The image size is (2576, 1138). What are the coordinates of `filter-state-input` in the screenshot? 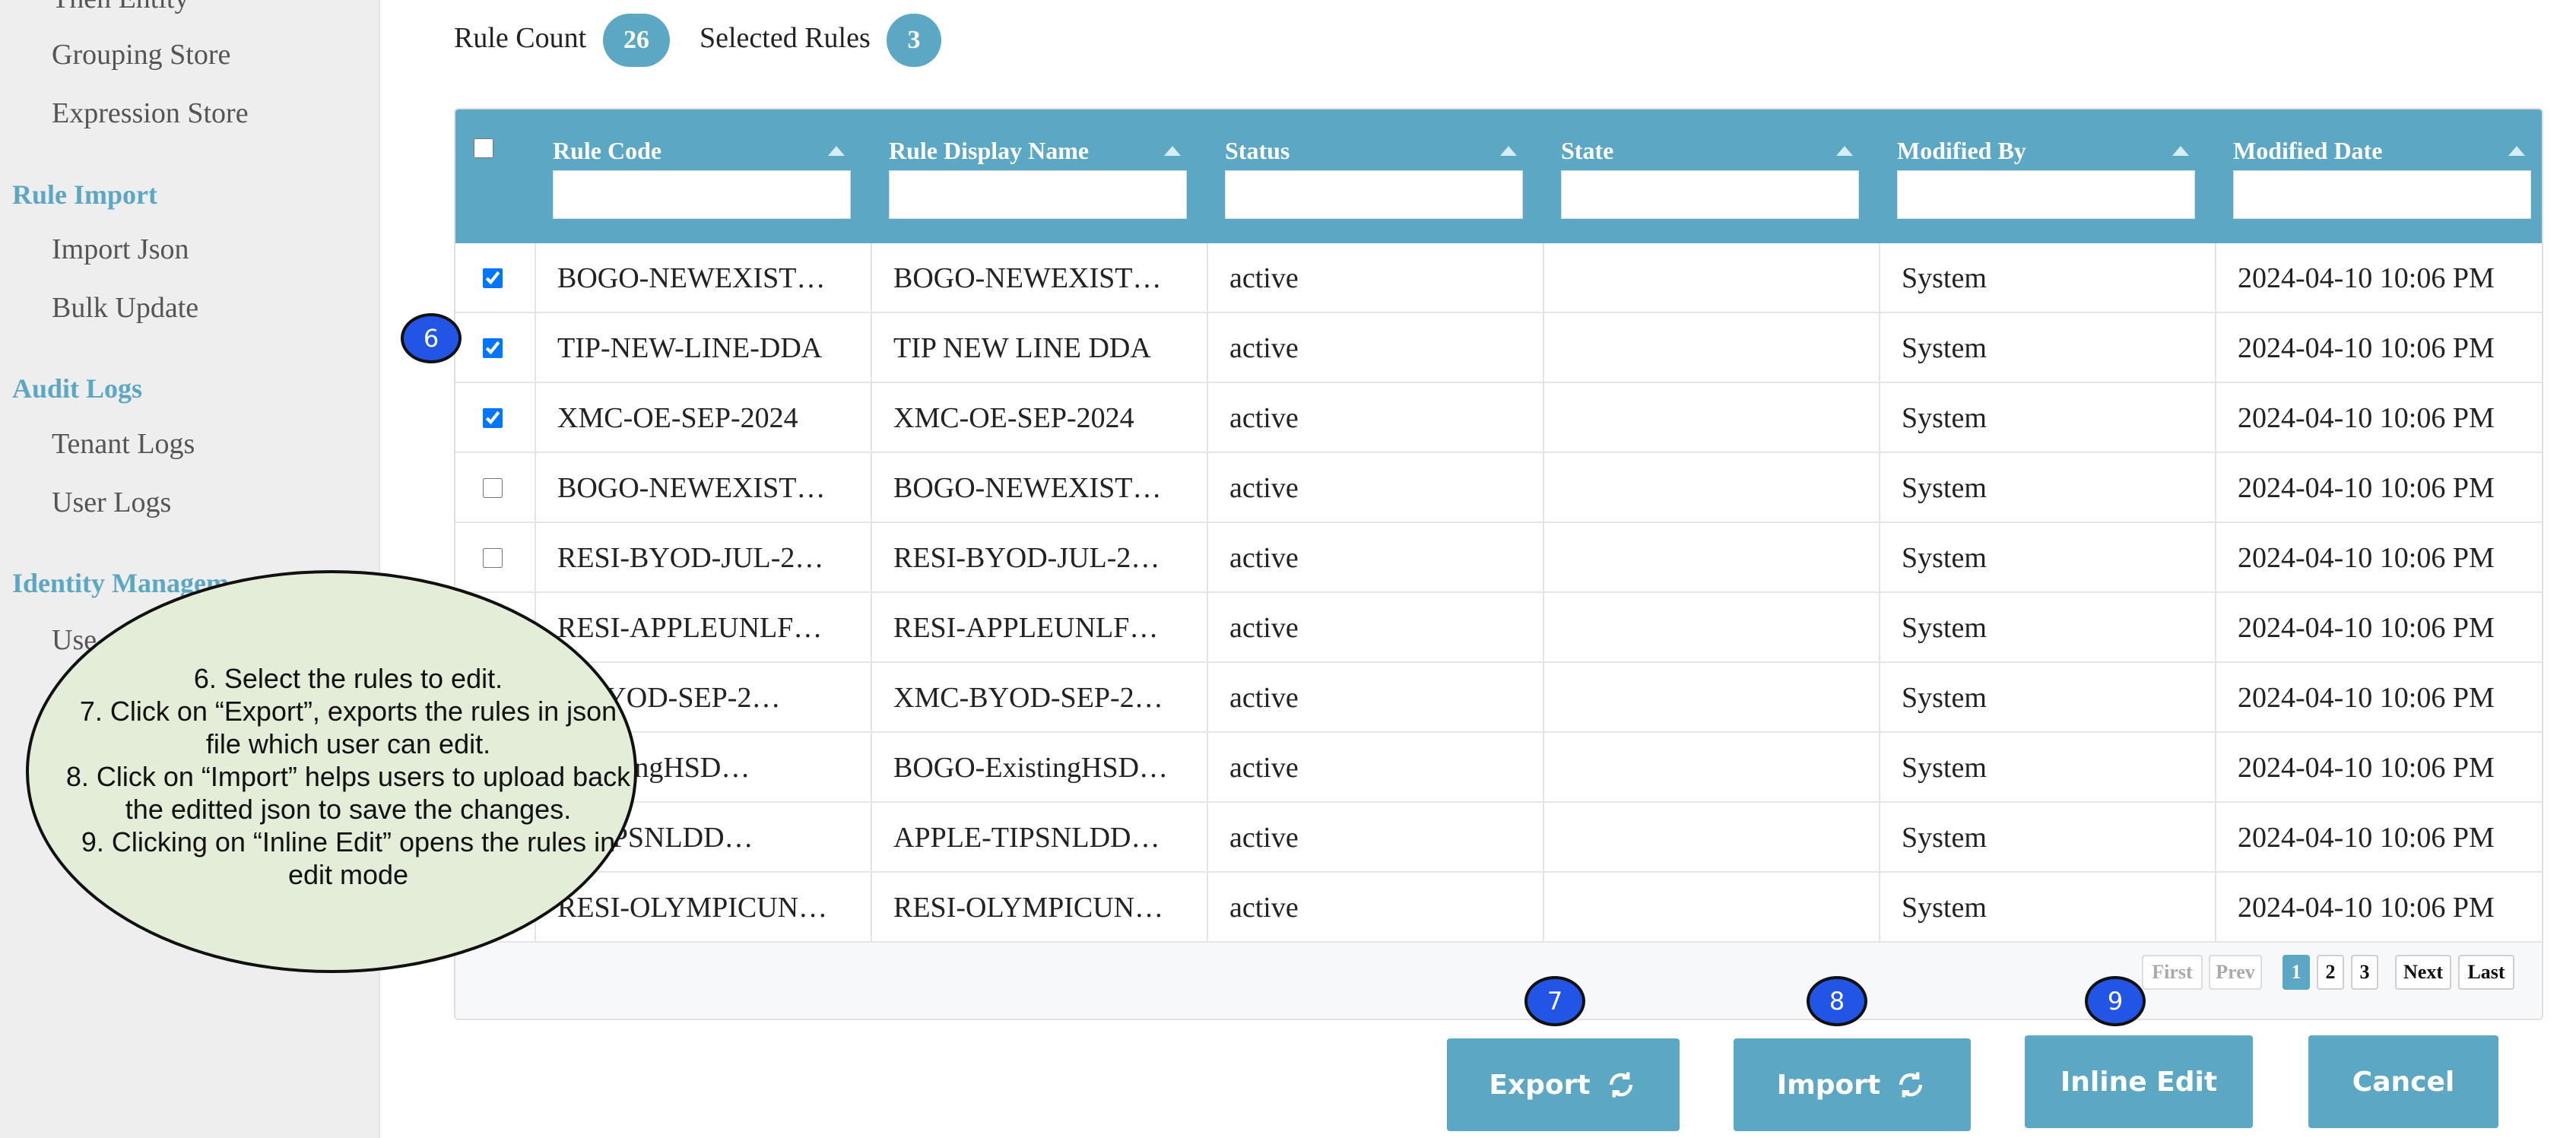 It's located at (1710, 195).